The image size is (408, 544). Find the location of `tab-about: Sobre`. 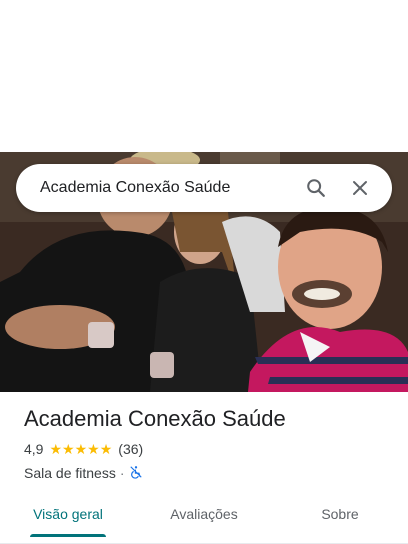

tab-about: Sobre is located at coordinates (340, 518).